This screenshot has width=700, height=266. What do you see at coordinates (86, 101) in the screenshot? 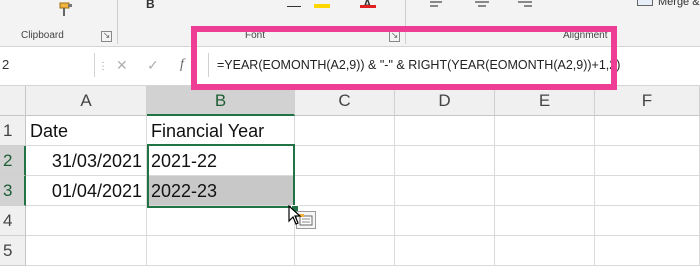
I see `column-header-a: A` at bounding box center [86, 101].